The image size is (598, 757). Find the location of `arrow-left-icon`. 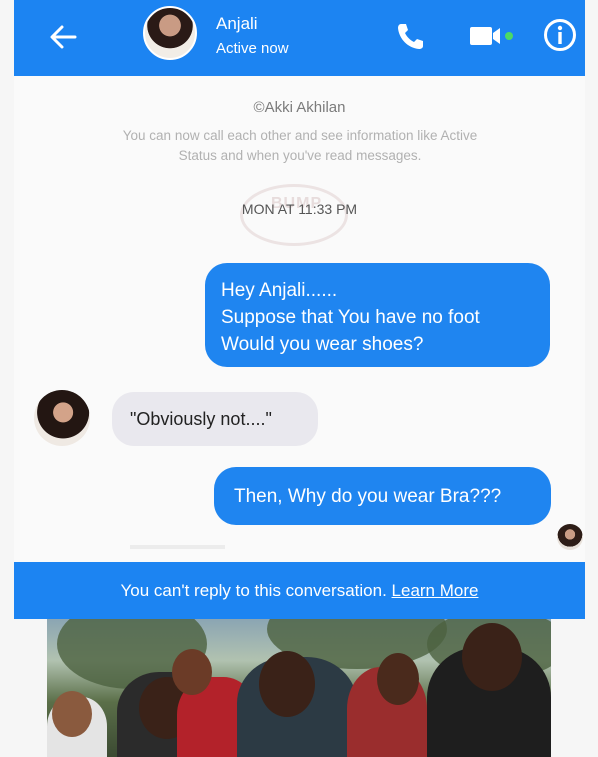

arrow-left-icon is located at coordinates (63, 37).